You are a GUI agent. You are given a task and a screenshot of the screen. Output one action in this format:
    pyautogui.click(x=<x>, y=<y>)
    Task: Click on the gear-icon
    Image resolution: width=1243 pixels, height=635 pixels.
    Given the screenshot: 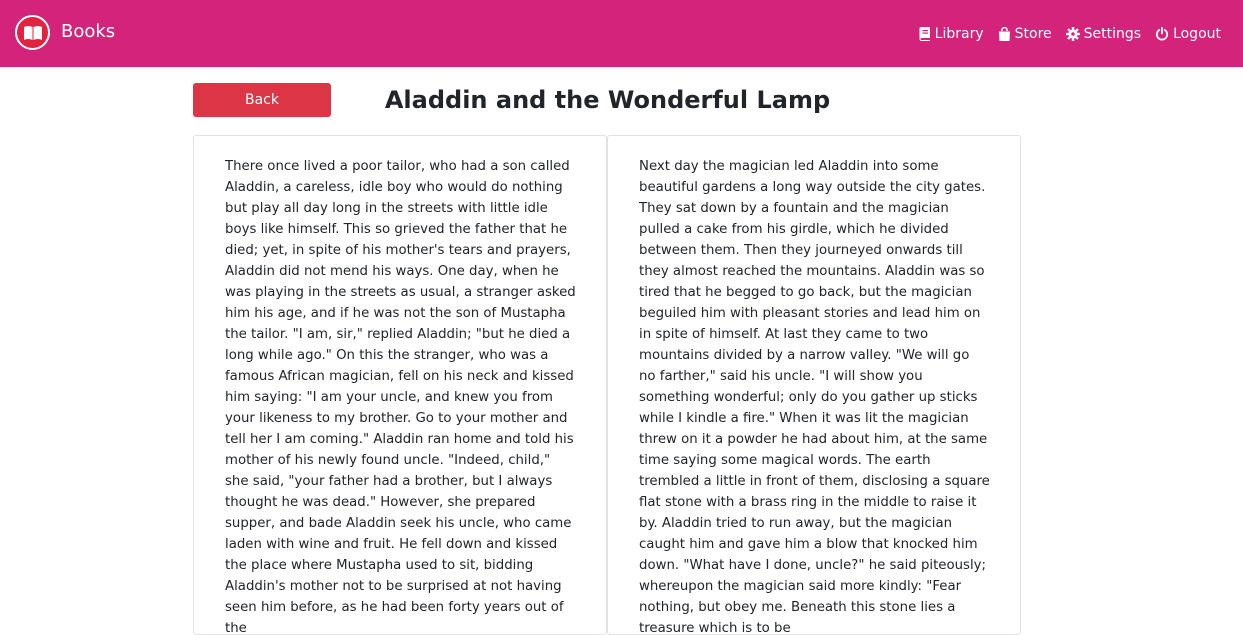 What is the action you would take?
    pyautogui.click(x=1072, y=34)
    